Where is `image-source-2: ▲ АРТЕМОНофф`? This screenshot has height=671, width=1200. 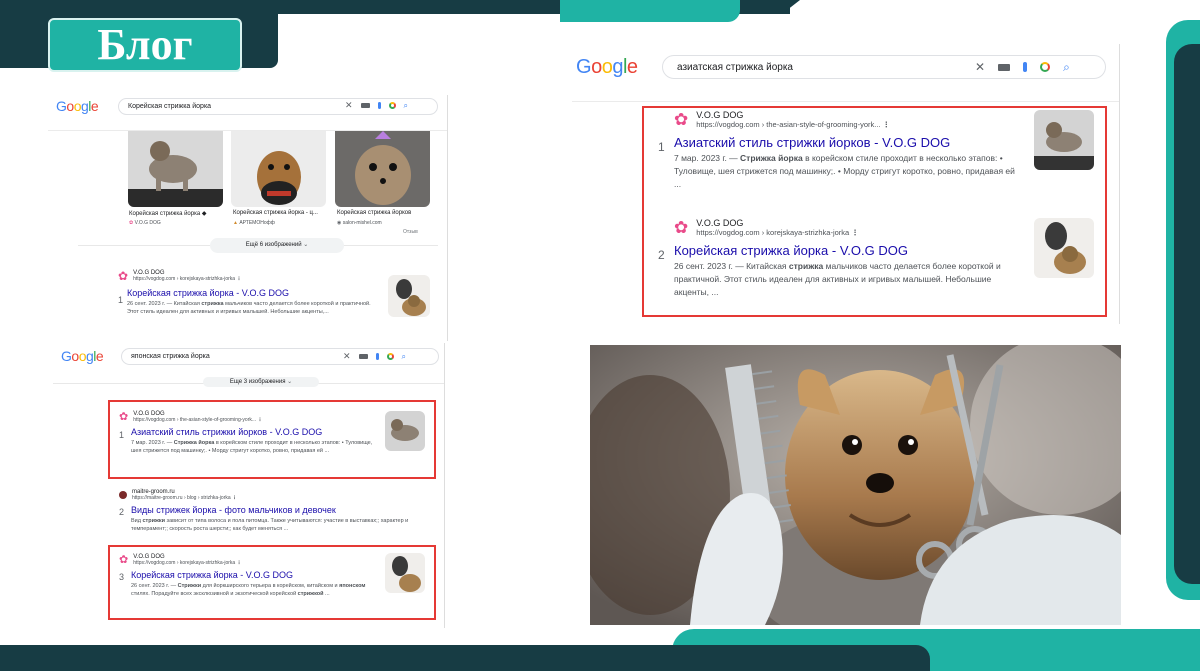
image-source-2: ▲ АРТЕМОНофф is located at coordinates (254, 223).